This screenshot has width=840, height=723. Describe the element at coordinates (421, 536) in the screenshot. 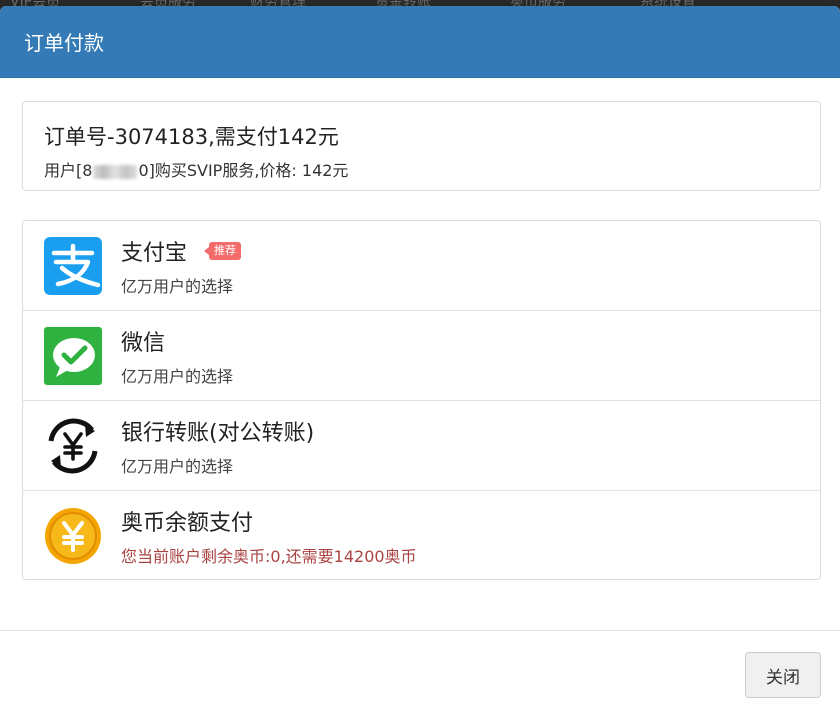

I see `payment-option-coin-balance: 奥币余额支付 您当前账户剩余奥币:0,还需要14200奥币` at that location.